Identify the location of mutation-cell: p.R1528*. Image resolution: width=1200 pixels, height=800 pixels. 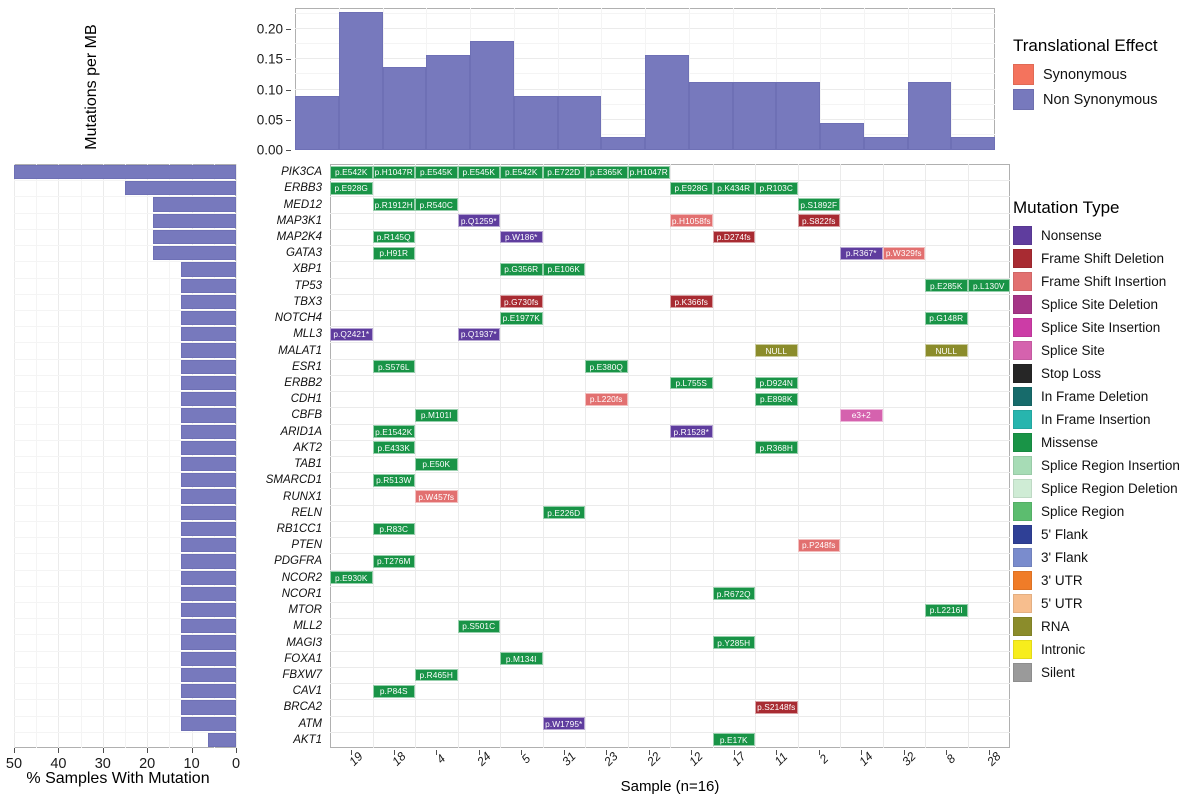
(691, 432).